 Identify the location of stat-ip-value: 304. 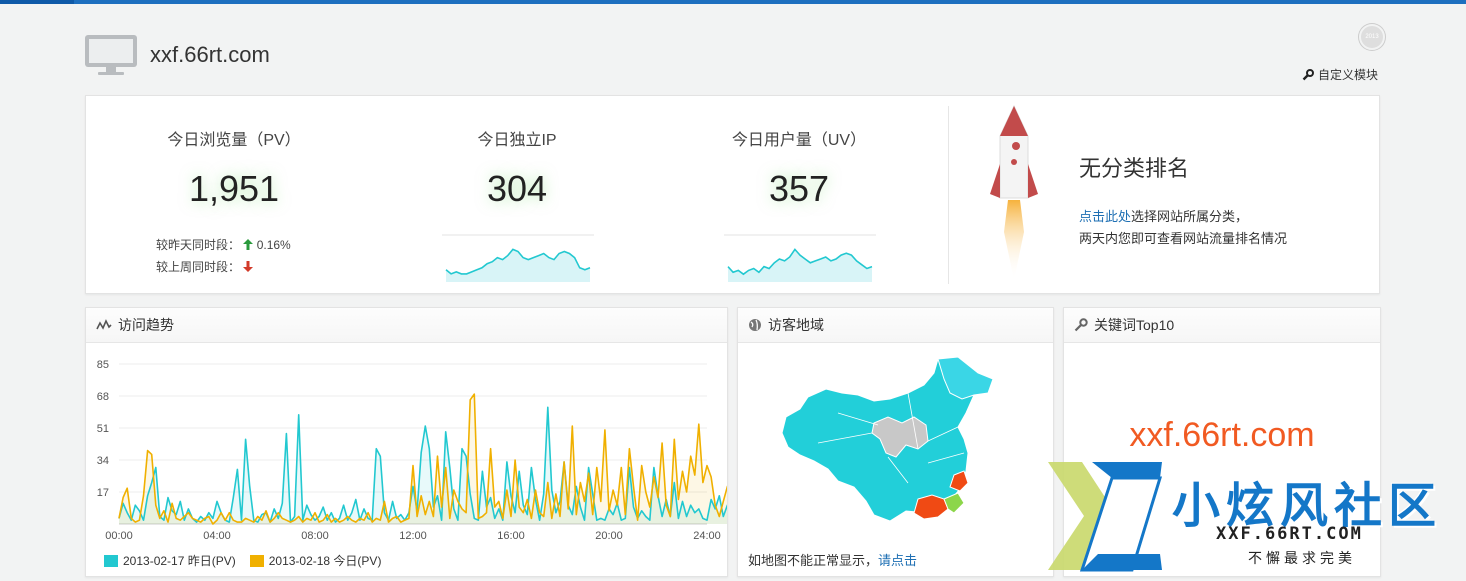
(517, 188).